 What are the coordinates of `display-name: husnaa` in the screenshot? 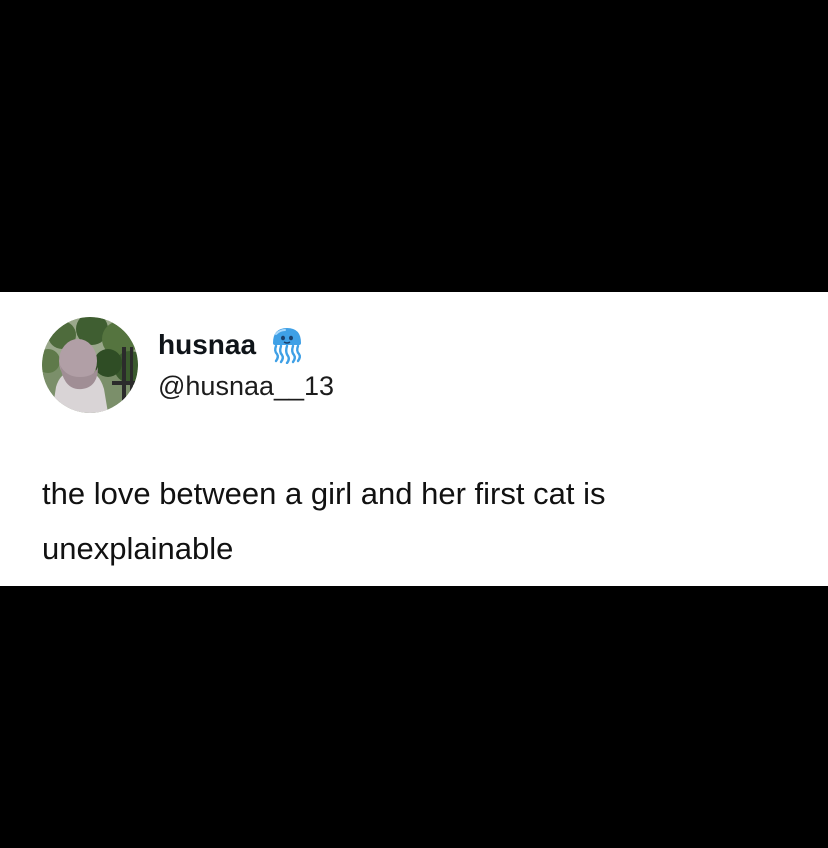 It's located at (207, 345).